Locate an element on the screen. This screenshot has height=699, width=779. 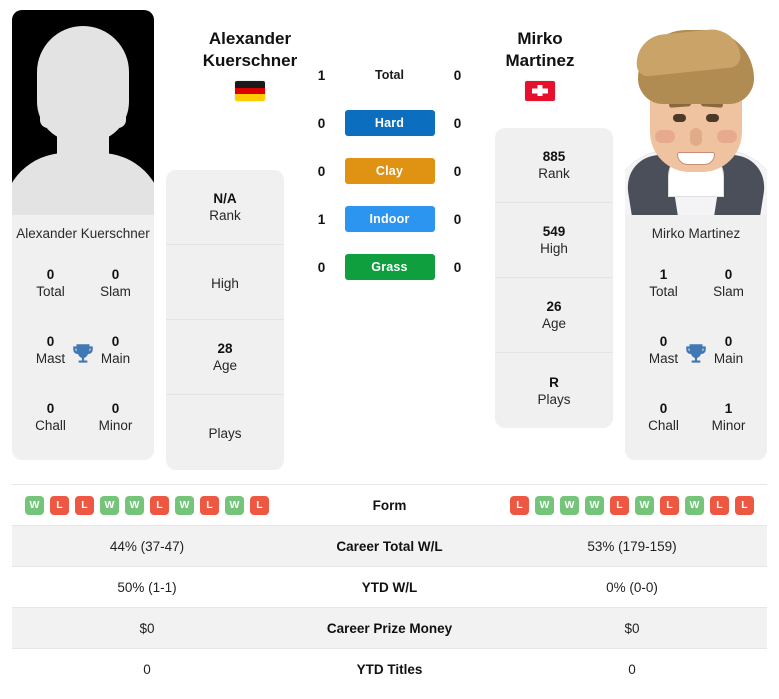
surface-pill-clay: Clay is located at coordinates (389, 171).